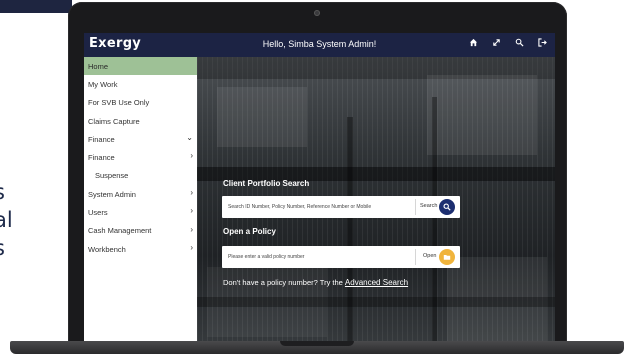 The height and width of the screenshot is (358, 634). I want to click on sidebar-item-home: Home, so click(140, 66).